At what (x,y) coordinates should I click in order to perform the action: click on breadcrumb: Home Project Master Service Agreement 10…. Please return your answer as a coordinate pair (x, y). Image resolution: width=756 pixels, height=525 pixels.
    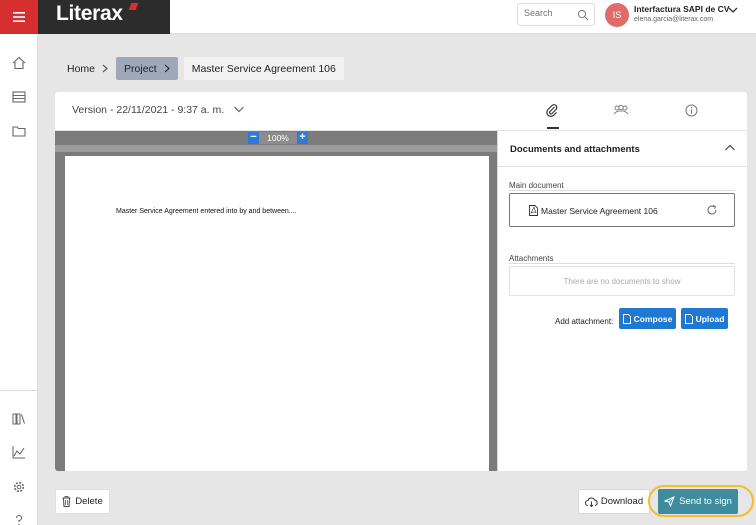
    Looking at the image, I should click on (201, 68).